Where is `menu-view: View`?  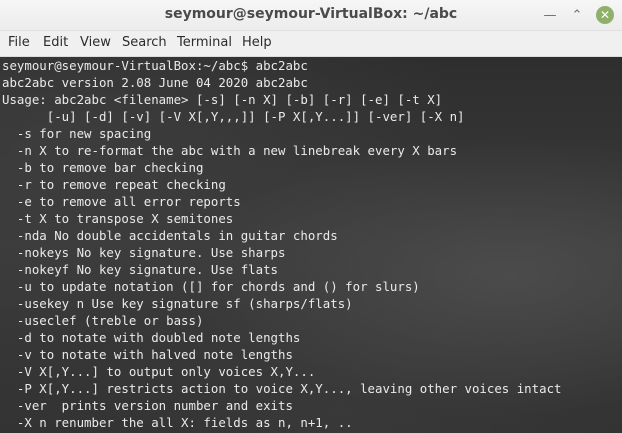 menu-view: View is located at coordinates (95, 42).